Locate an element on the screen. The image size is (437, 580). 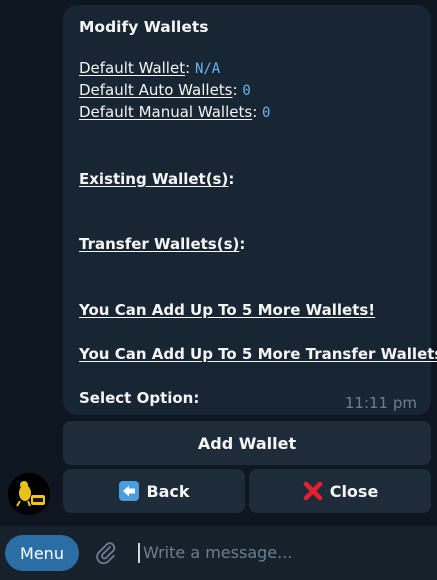
add-more-wallets-text: You Can Add Up To 5 More Wallets! is located at coordinates (227, 310).